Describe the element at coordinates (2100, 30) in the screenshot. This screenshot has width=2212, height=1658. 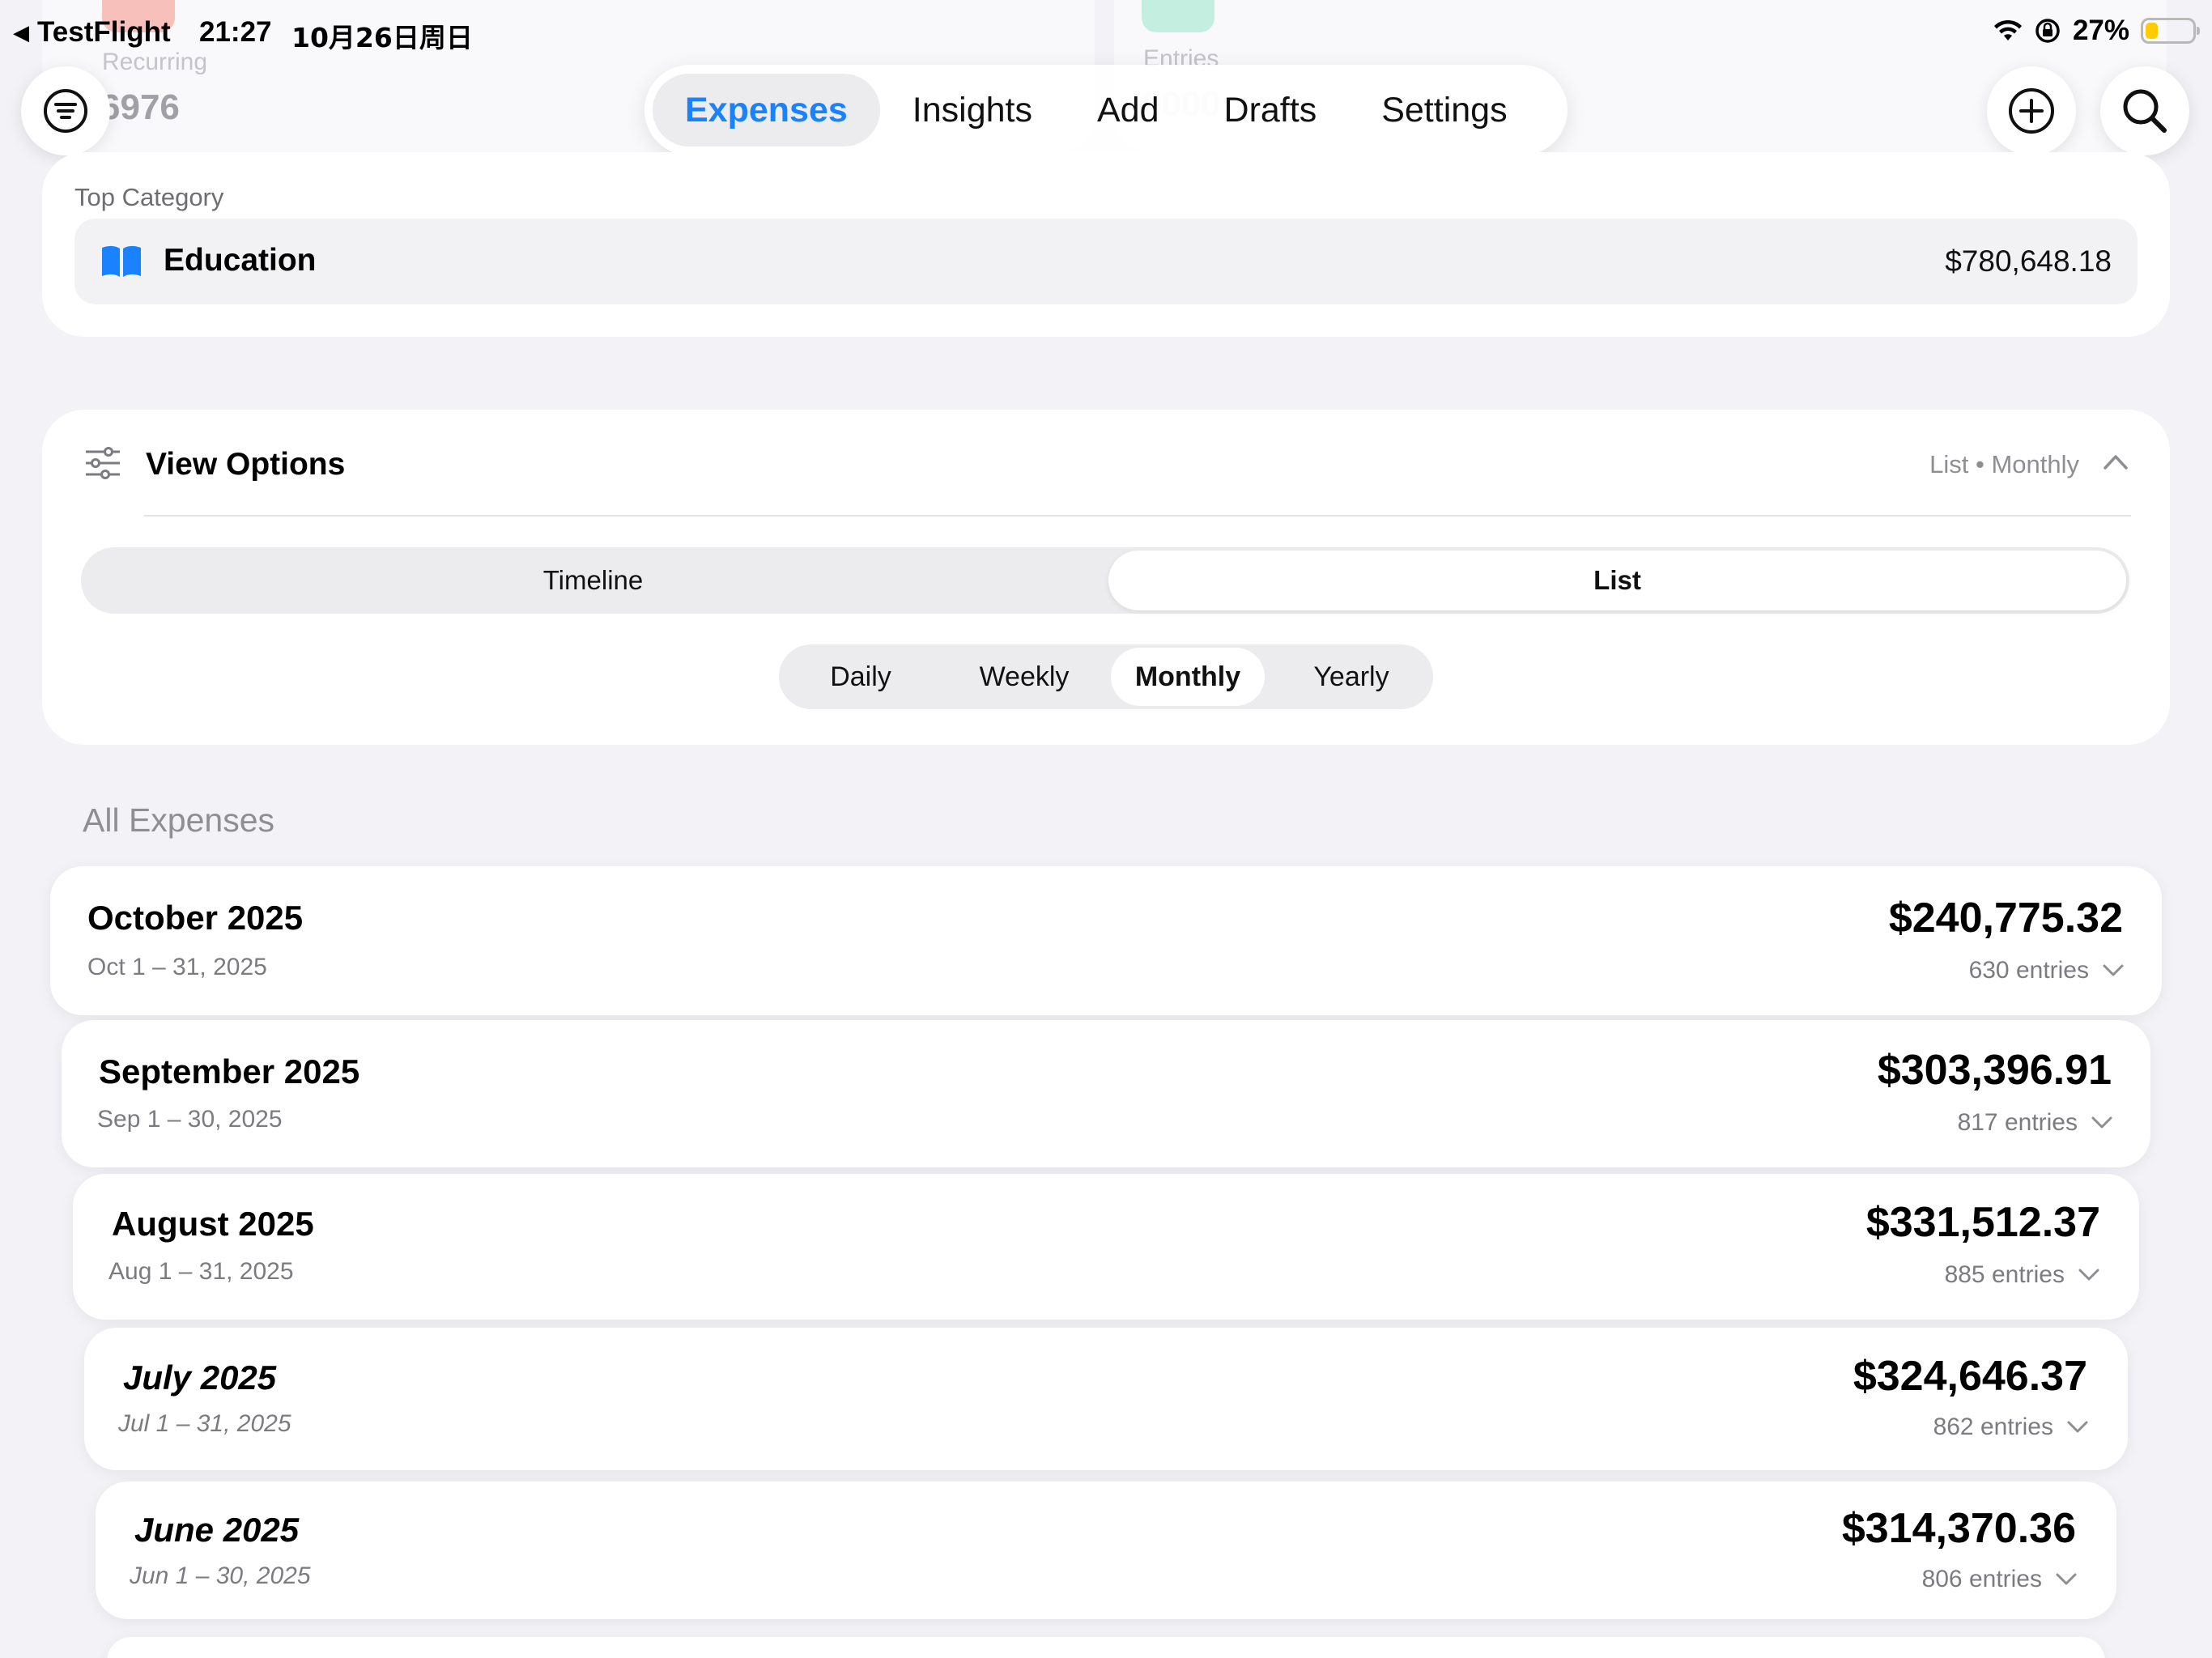
I see `battery-percent: 27%` at that location.